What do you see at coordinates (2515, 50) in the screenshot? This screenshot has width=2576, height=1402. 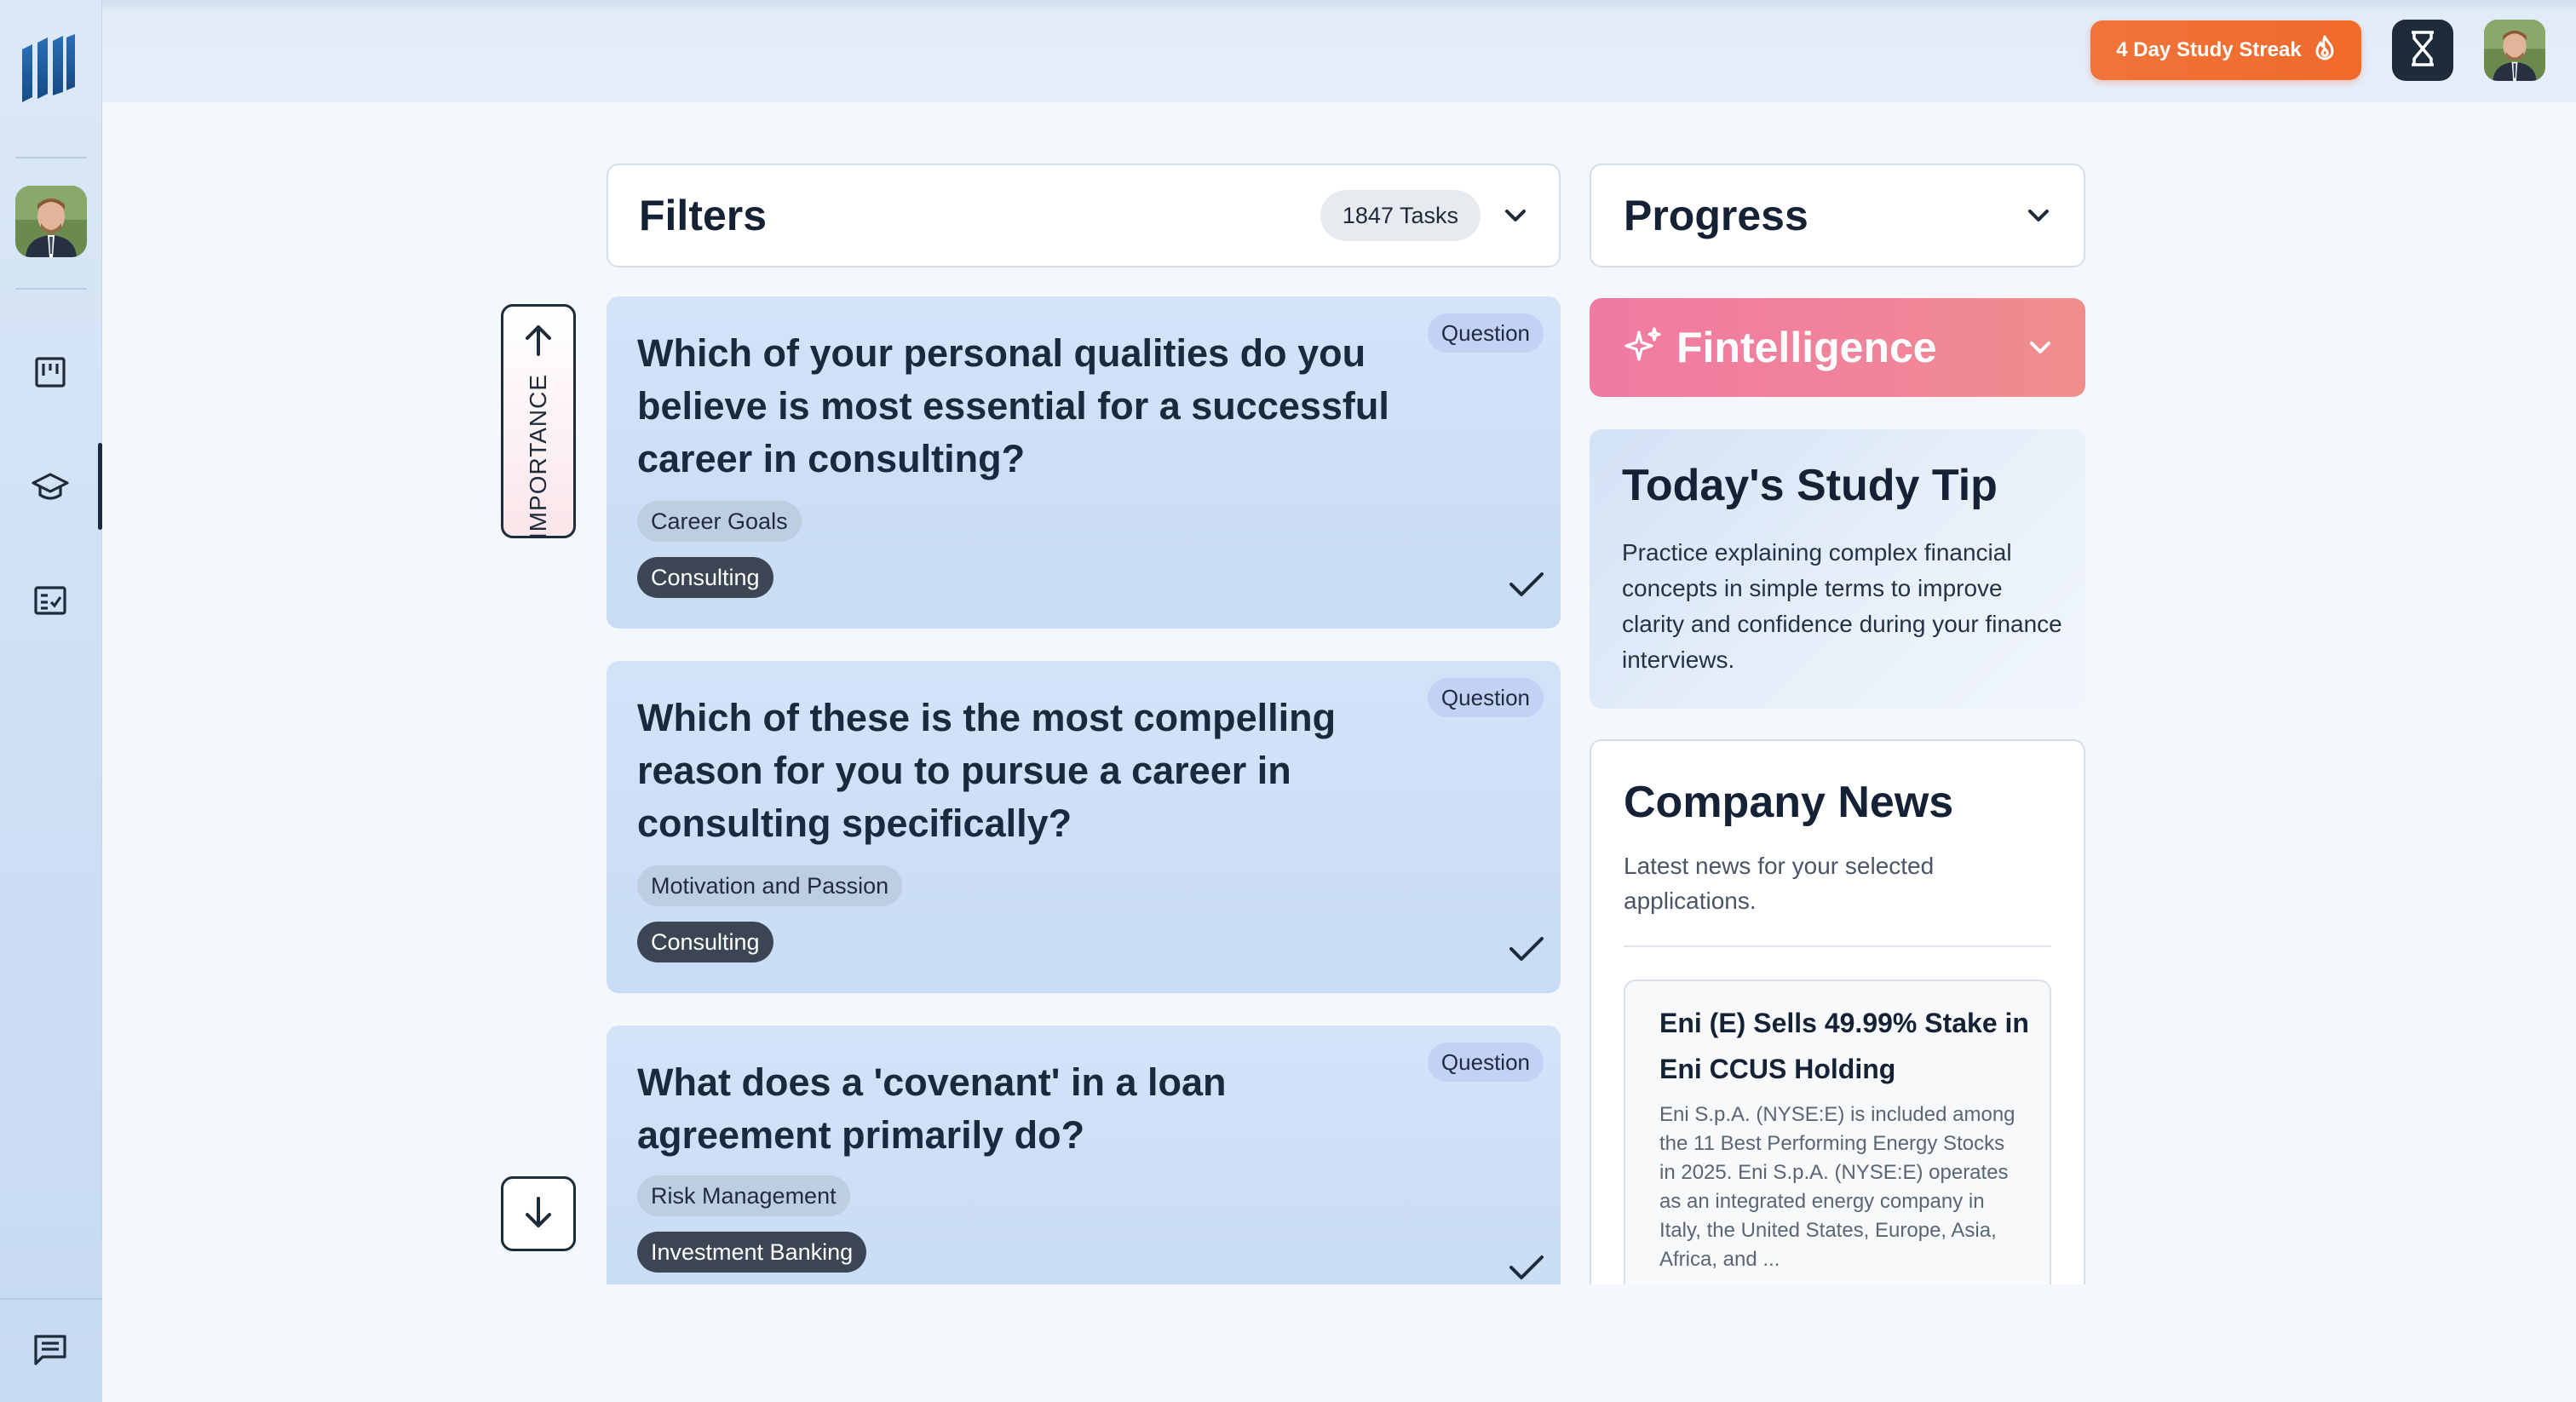 I see `user-avatar` at bounding box center [2515, 50].